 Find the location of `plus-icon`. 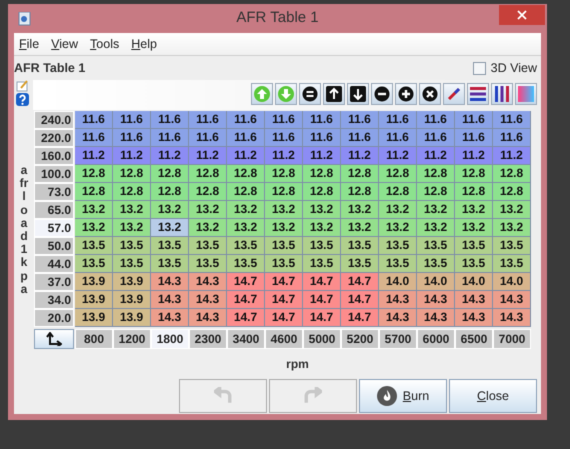

plus-icon is located at coordinates (406, 94).